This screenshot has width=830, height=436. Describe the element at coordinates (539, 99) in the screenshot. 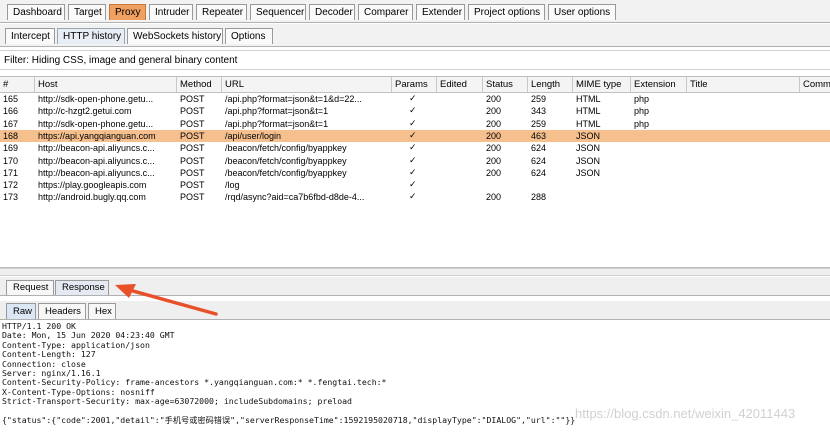

I see `cell-length: 259` at that location.